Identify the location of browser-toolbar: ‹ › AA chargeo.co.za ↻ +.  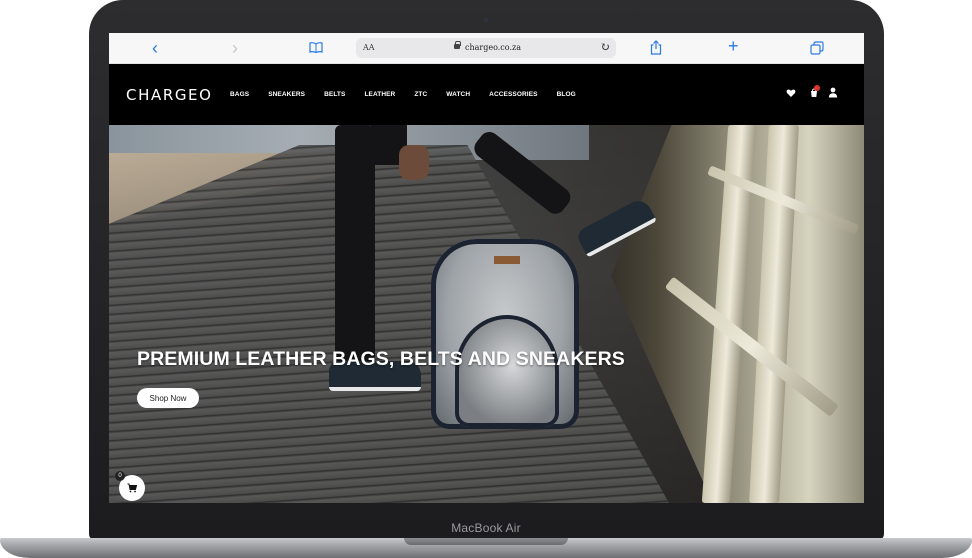
(486, 48).